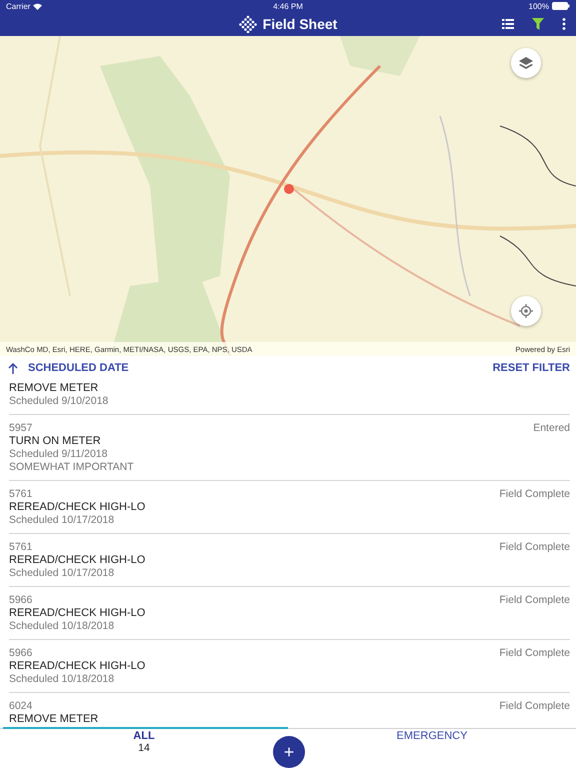 This screenshot has width=576, height=768. Describe the element at coordinates (58, 454) in the screenshot. I see `scheduled-date: Scheduled 9/11/2018` at that location.